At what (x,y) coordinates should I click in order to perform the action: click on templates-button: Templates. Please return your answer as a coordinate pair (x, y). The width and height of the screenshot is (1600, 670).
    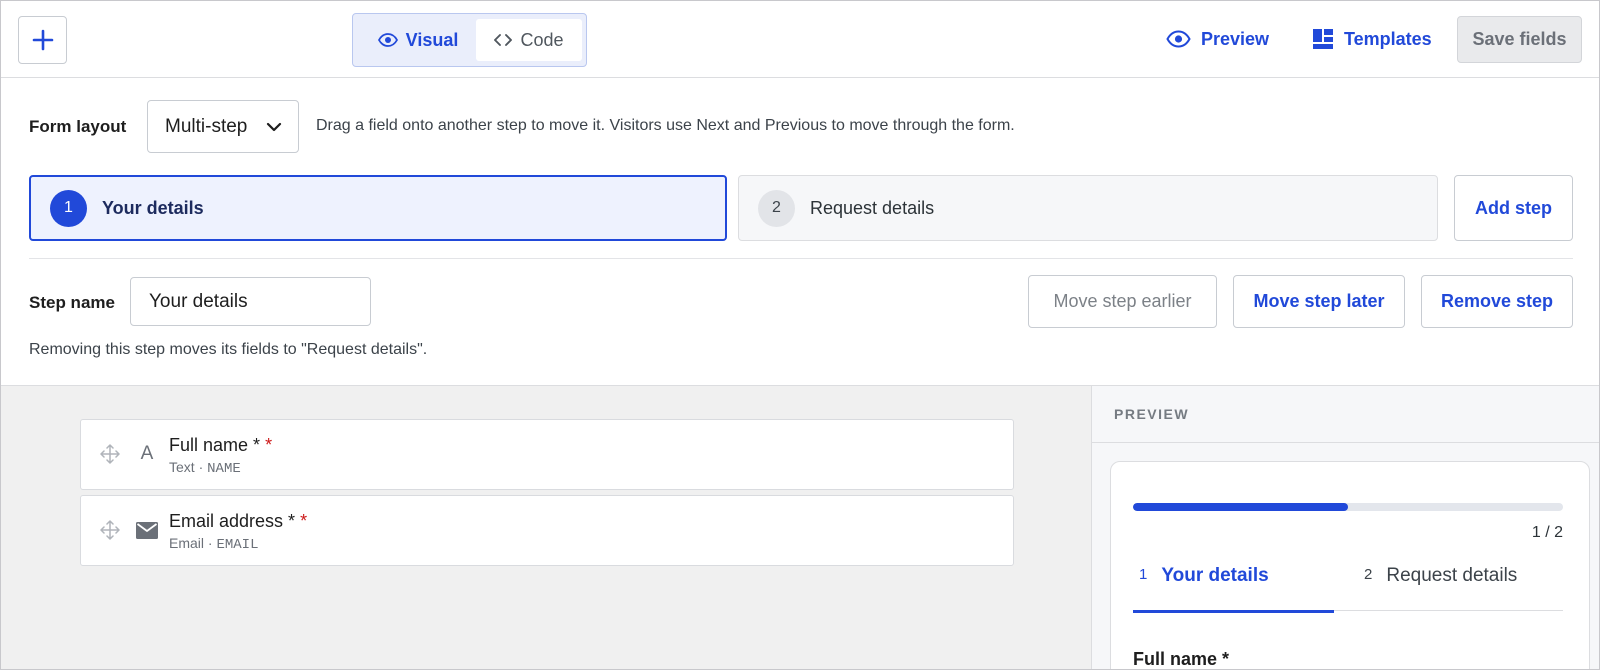
    Looking at the image, I should click on (1372, 39).